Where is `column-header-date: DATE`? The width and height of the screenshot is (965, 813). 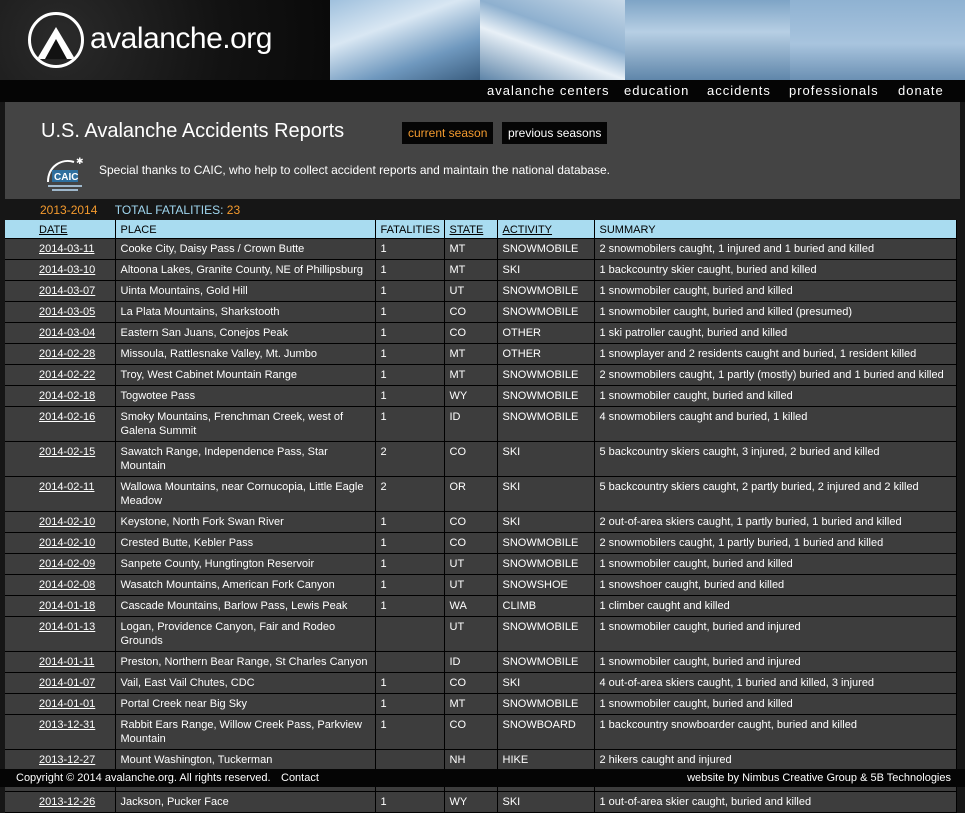
column-header-date: DATE is located at coordinates (60, 229).